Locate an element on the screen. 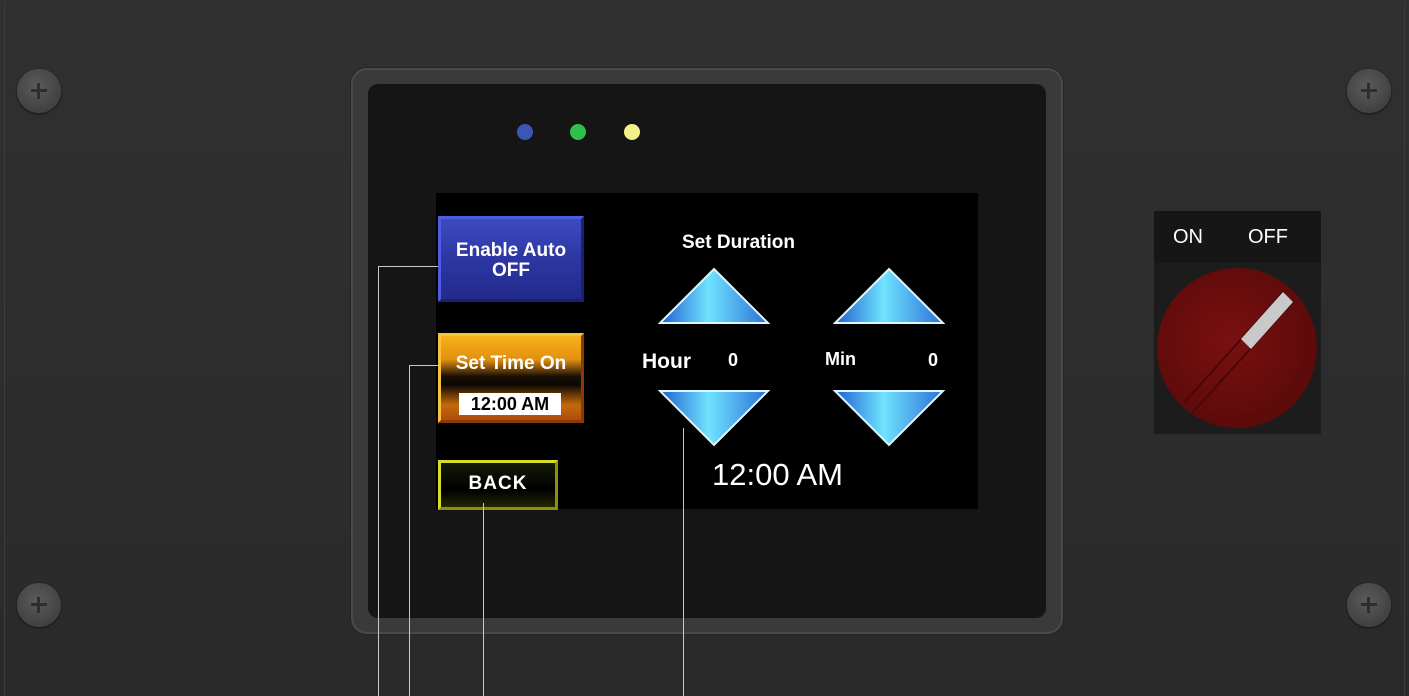 The image size is (1409, 696). enable-auto-state: OFF is located at coordinates (511, 270).